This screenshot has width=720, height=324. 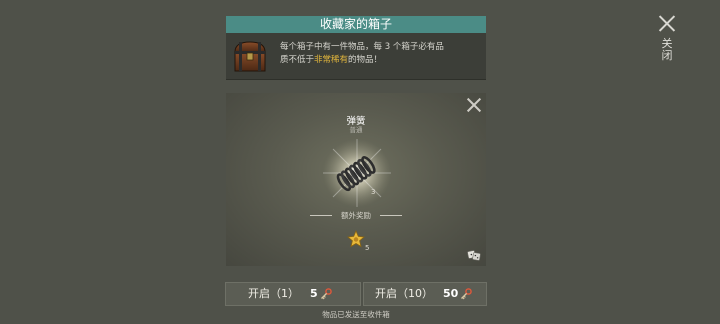 What do you see at coordinates (404, 293) in the screenshot?
I see `open-10-label: 开启（10）` at bounding box center [404, 293].